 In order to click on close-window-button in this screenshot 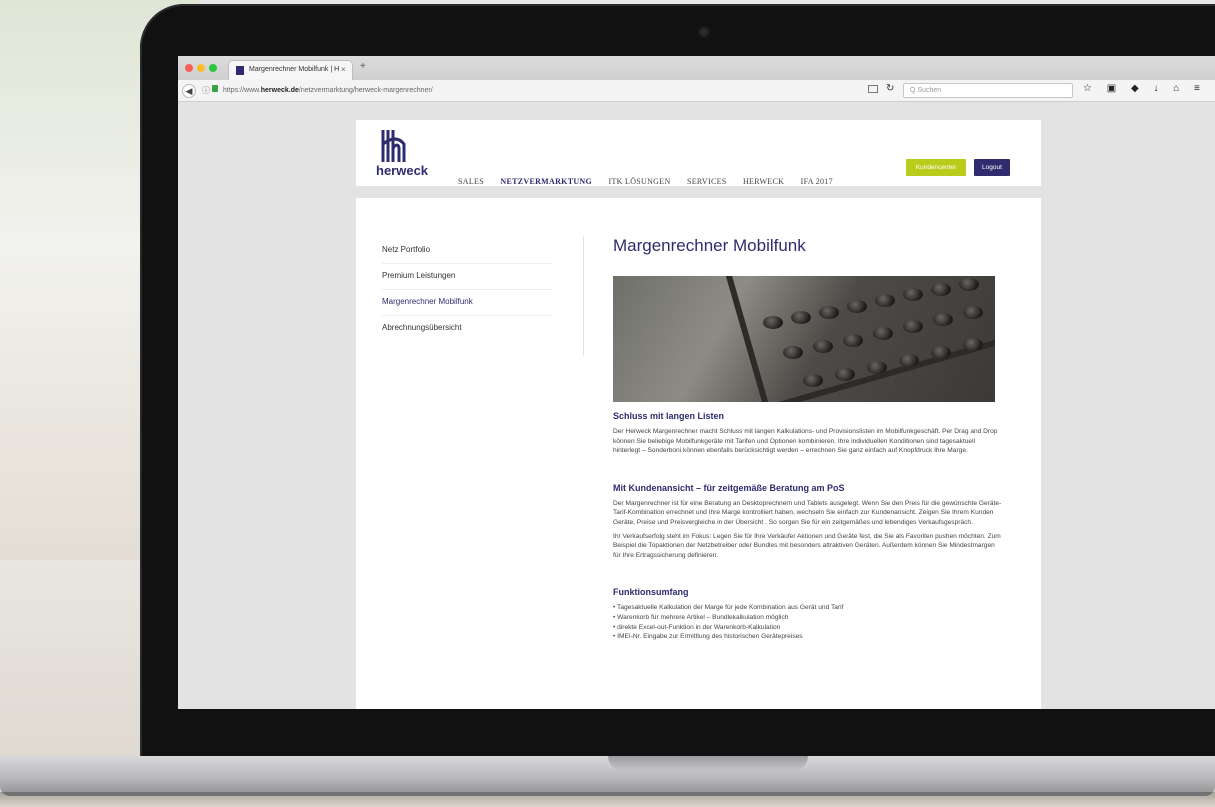, I will do `click(189, 68)`.